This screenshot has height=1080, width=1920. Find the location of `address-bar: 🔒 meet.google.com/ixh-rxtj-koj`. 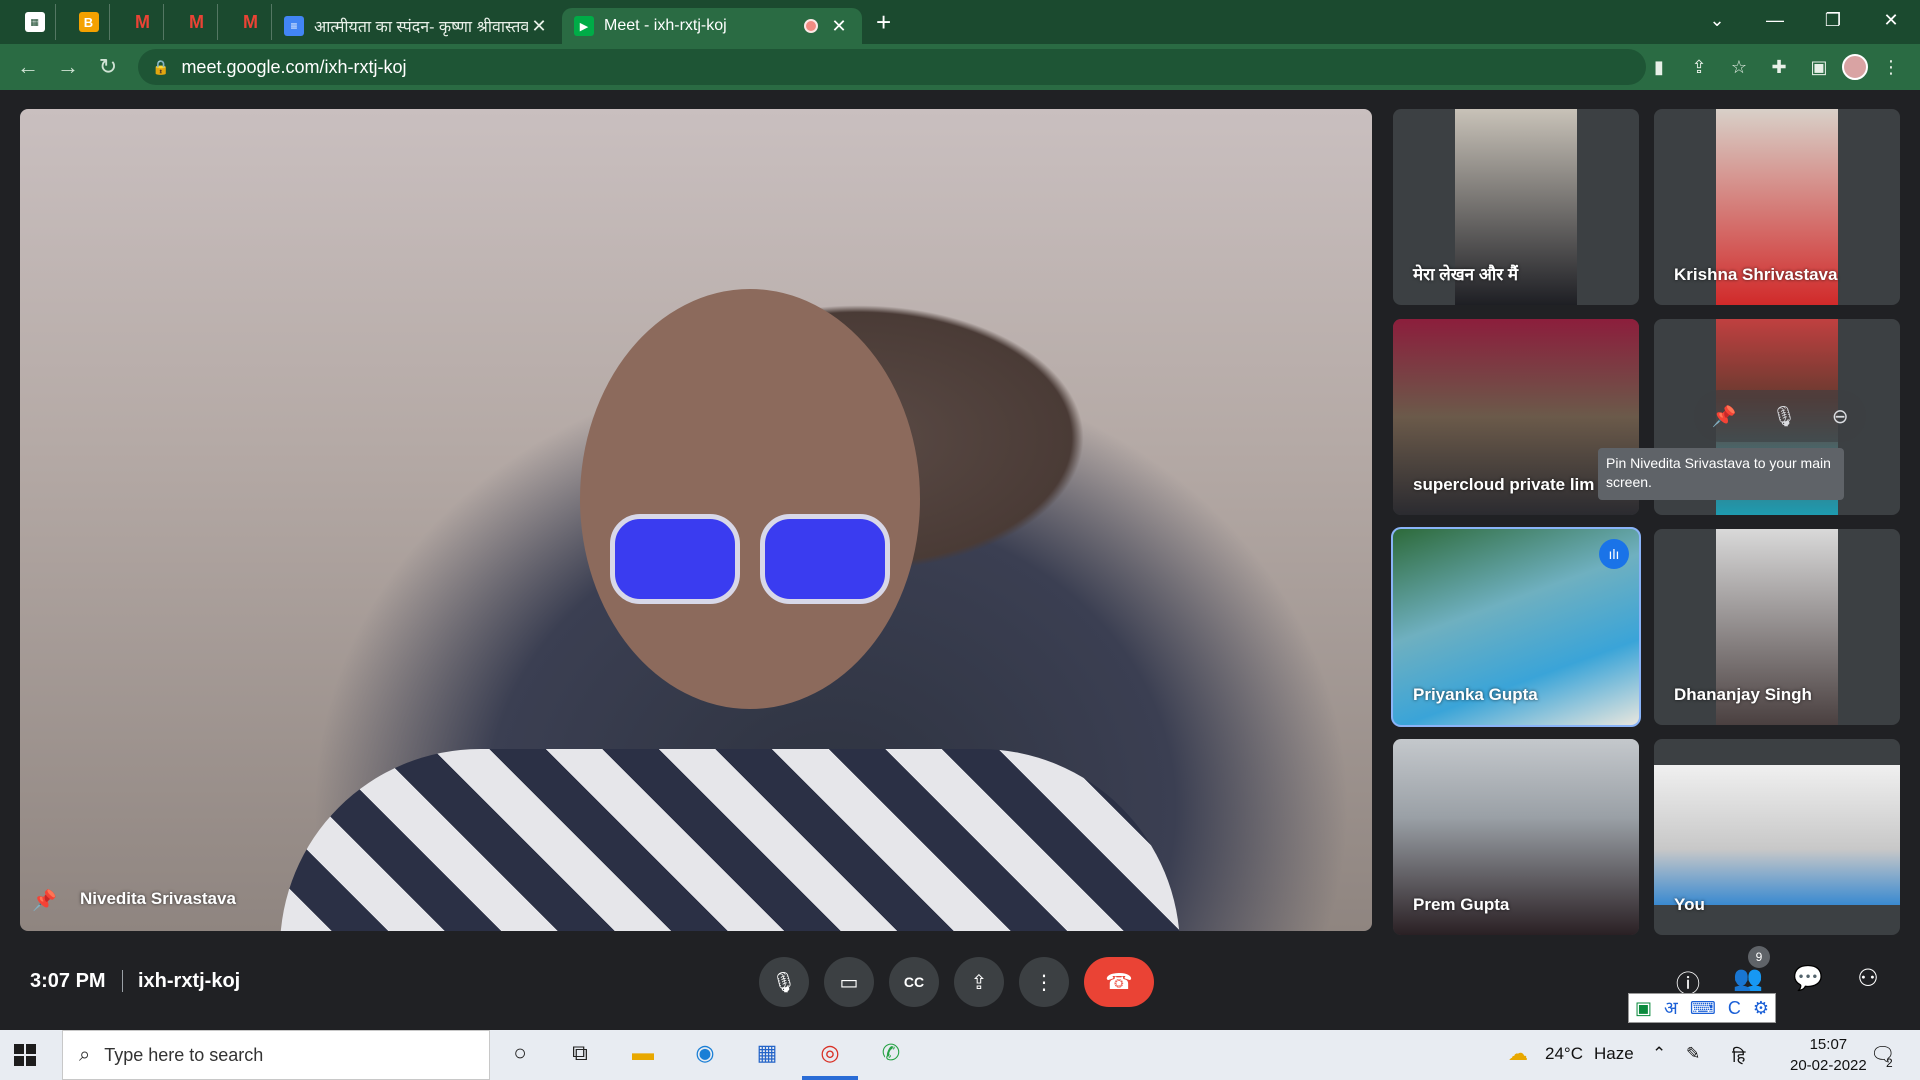

address-bar: 🔒 meet.google.com/ixh-rxtj-koj is located at coordinates (892, 67).